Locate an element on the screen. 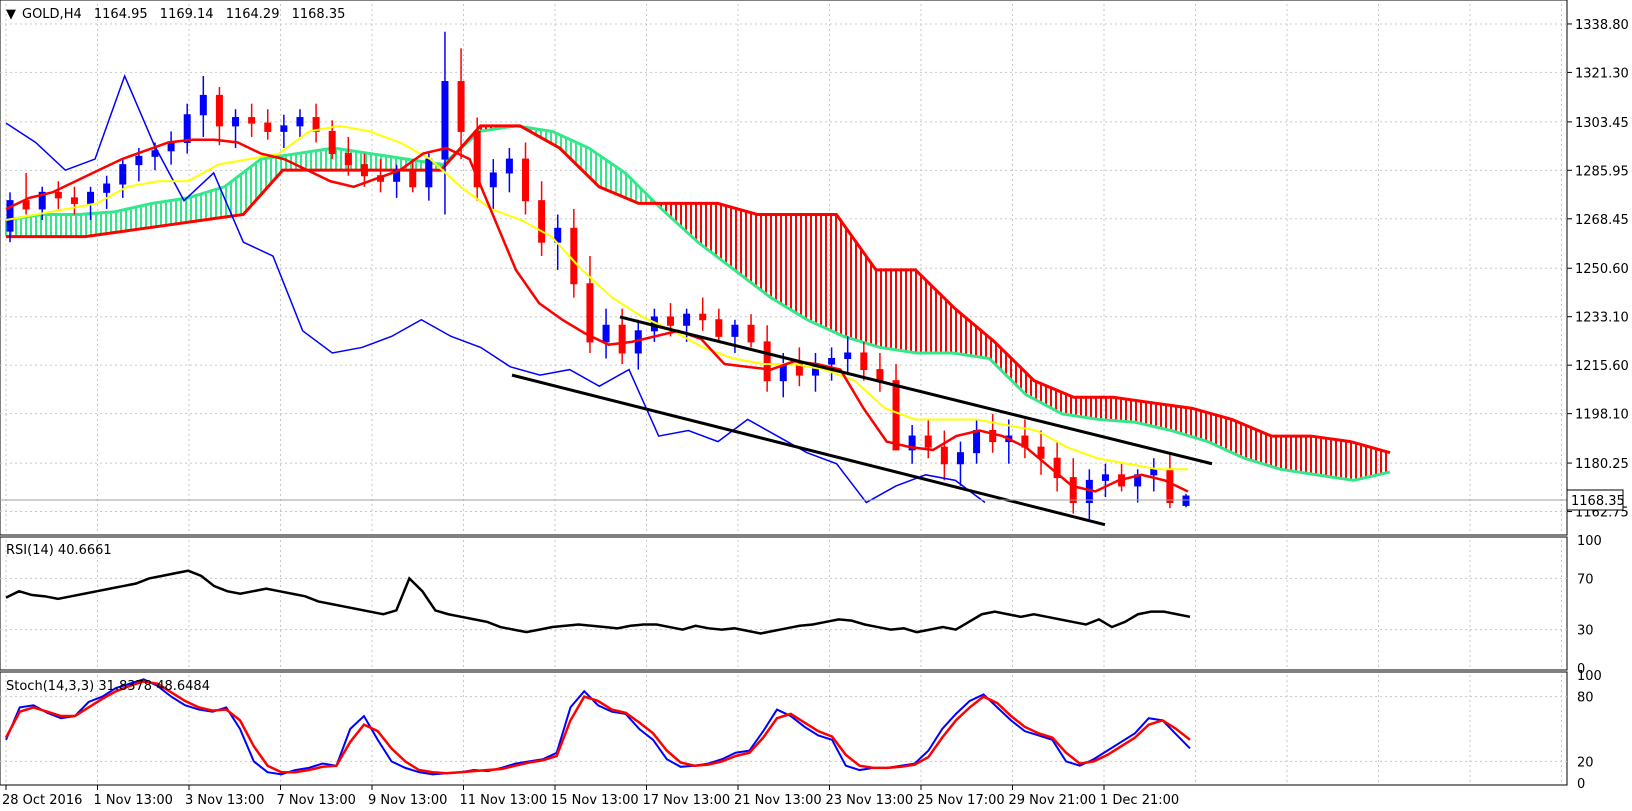 The width and height of the screenshot is (1632, 811). time-tick-label: 7 Nov 13:00 is located at coordinates (316, 800).